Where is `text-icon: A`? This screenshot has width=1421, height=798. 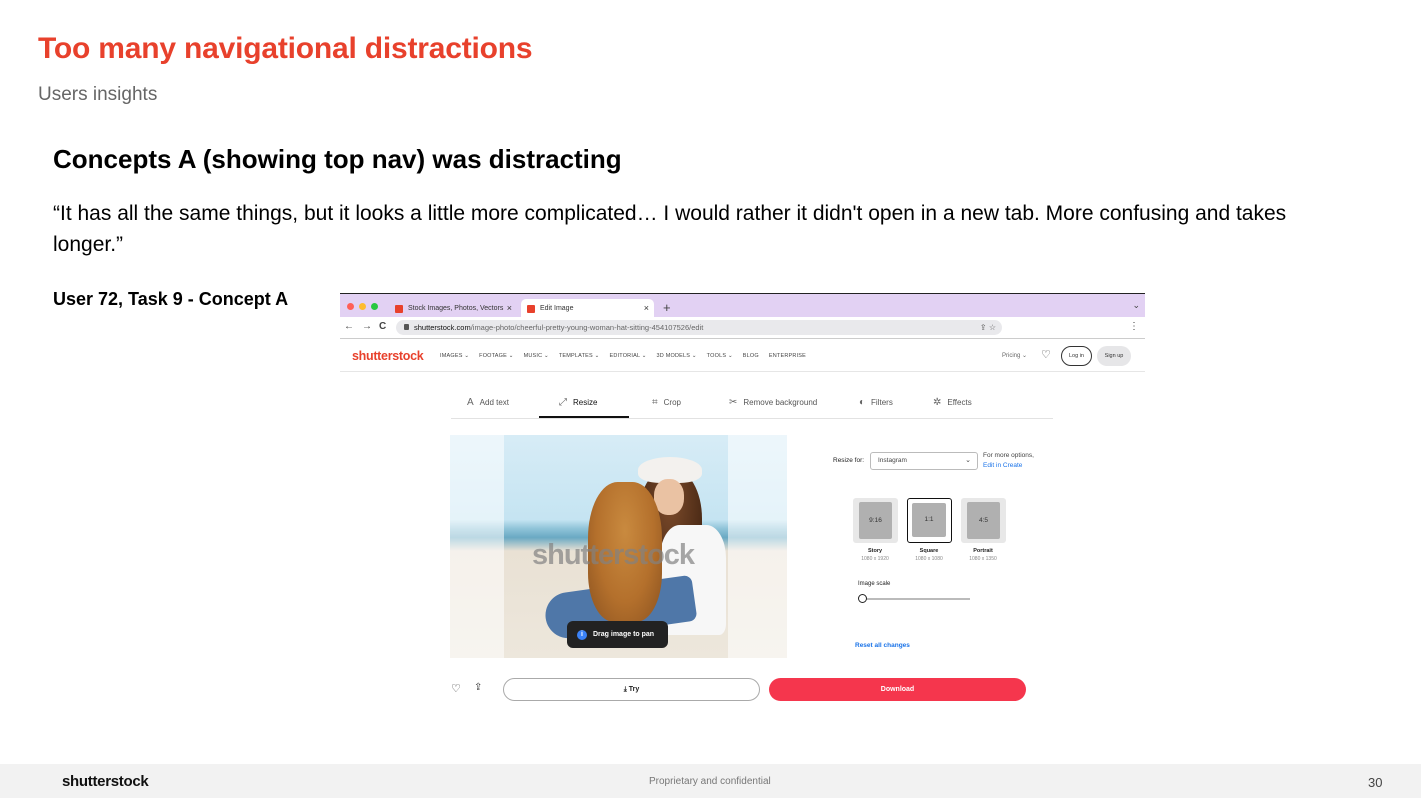
text-icon: A is located at coordinates (470, 402).